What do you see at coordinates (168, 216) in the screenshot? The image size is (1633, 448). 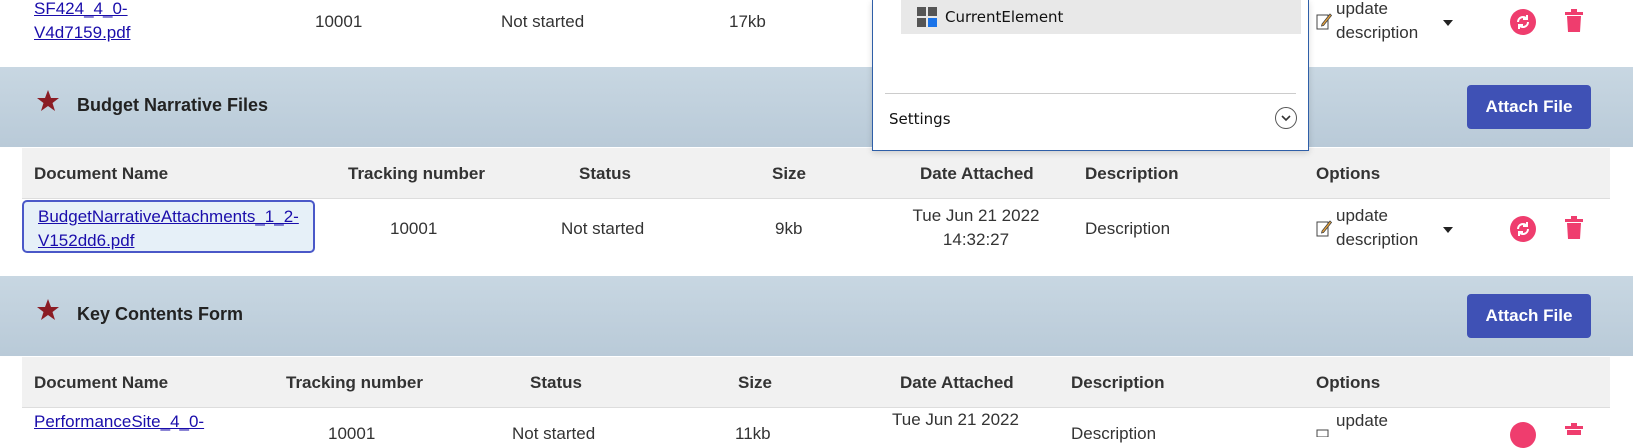 I see `document-link-line1: BudgetNarrativeAttachments_1_2-` at bounding box center [168, 216].